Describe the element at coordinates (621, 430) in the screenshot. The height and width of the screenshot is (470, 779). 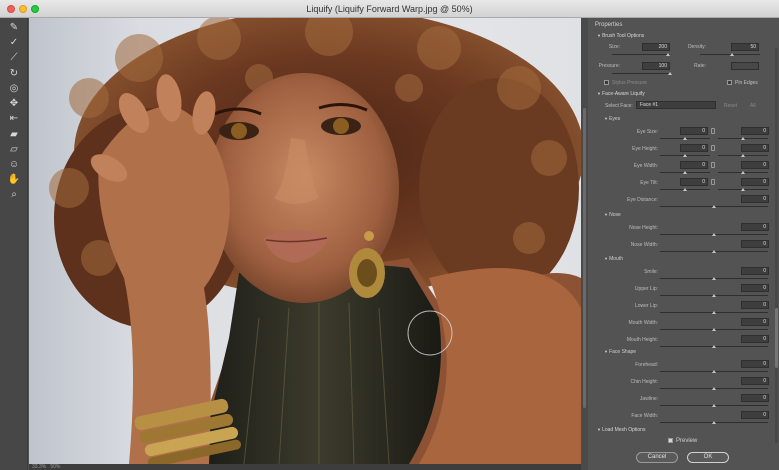
I see `load-mesh-options-header: Load Mesh Options` at that location.